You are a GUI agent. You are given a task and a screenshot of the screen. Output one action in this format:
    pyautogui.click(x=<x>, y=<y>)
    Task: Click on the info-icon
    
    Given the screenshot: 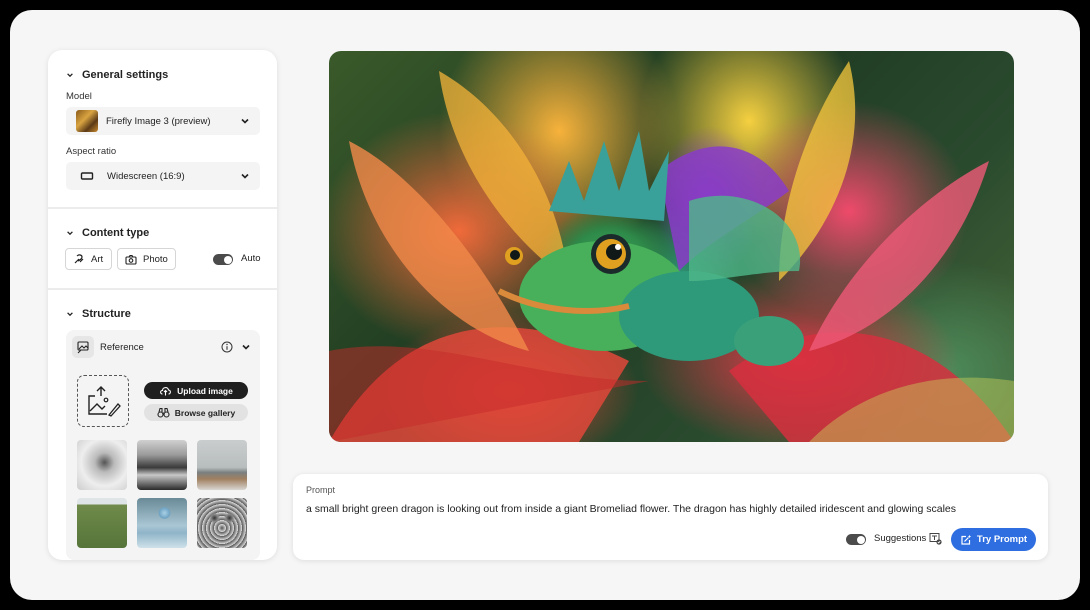 What is the action you would take?
    pyautogui.click(x=227, y=347)
    